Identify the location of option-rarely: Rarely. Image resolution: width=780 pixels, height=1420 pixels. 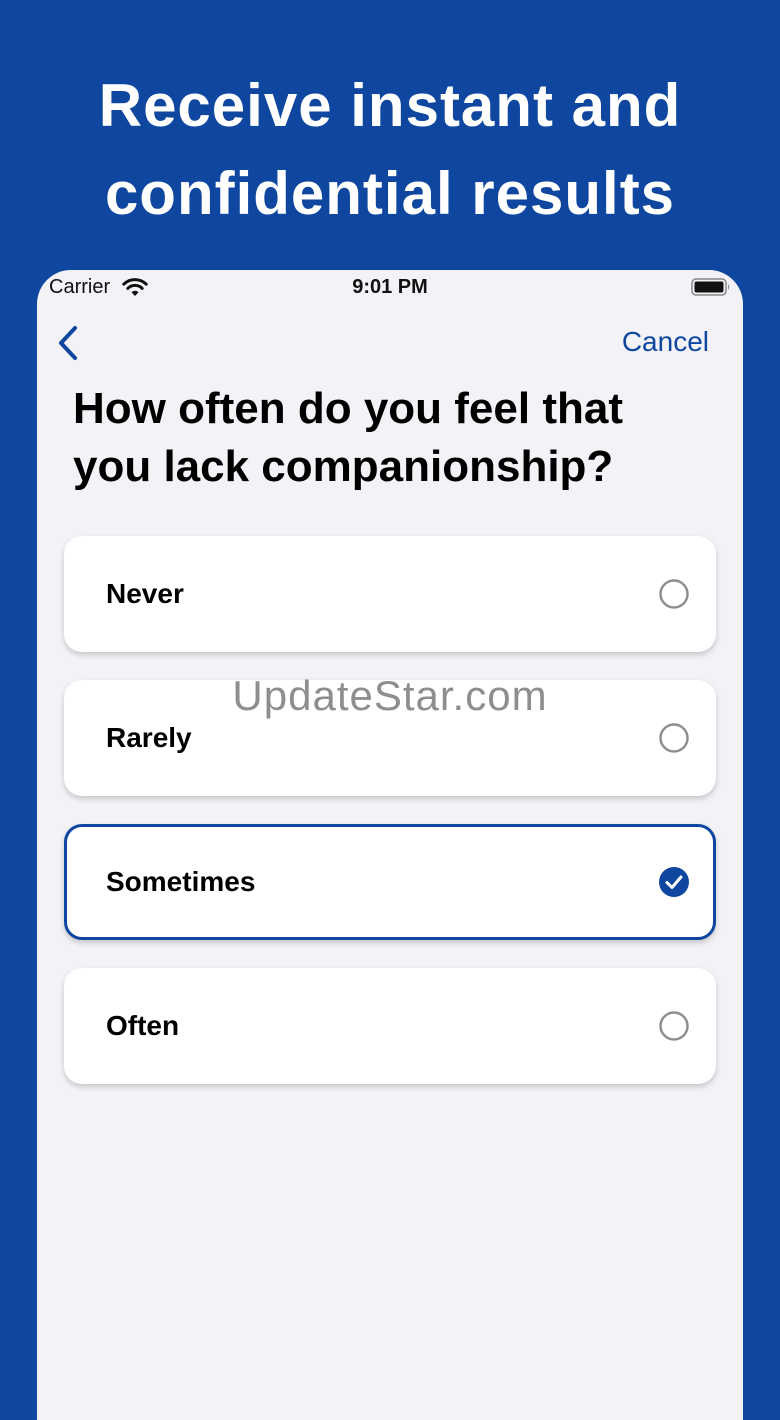
(390, 738).